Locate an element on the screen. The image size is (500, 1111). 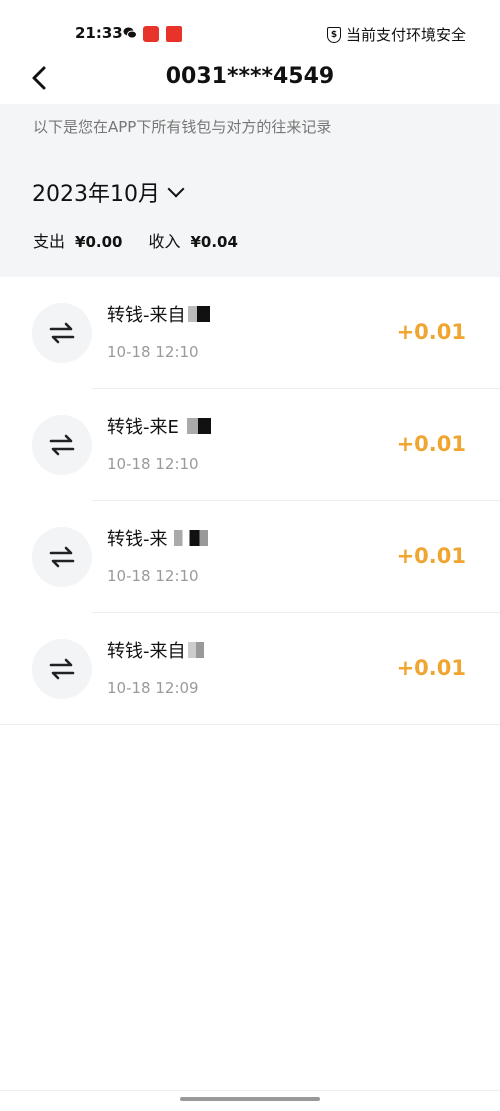
page-title: 0031****4549 is located at coordinates (250, 76).